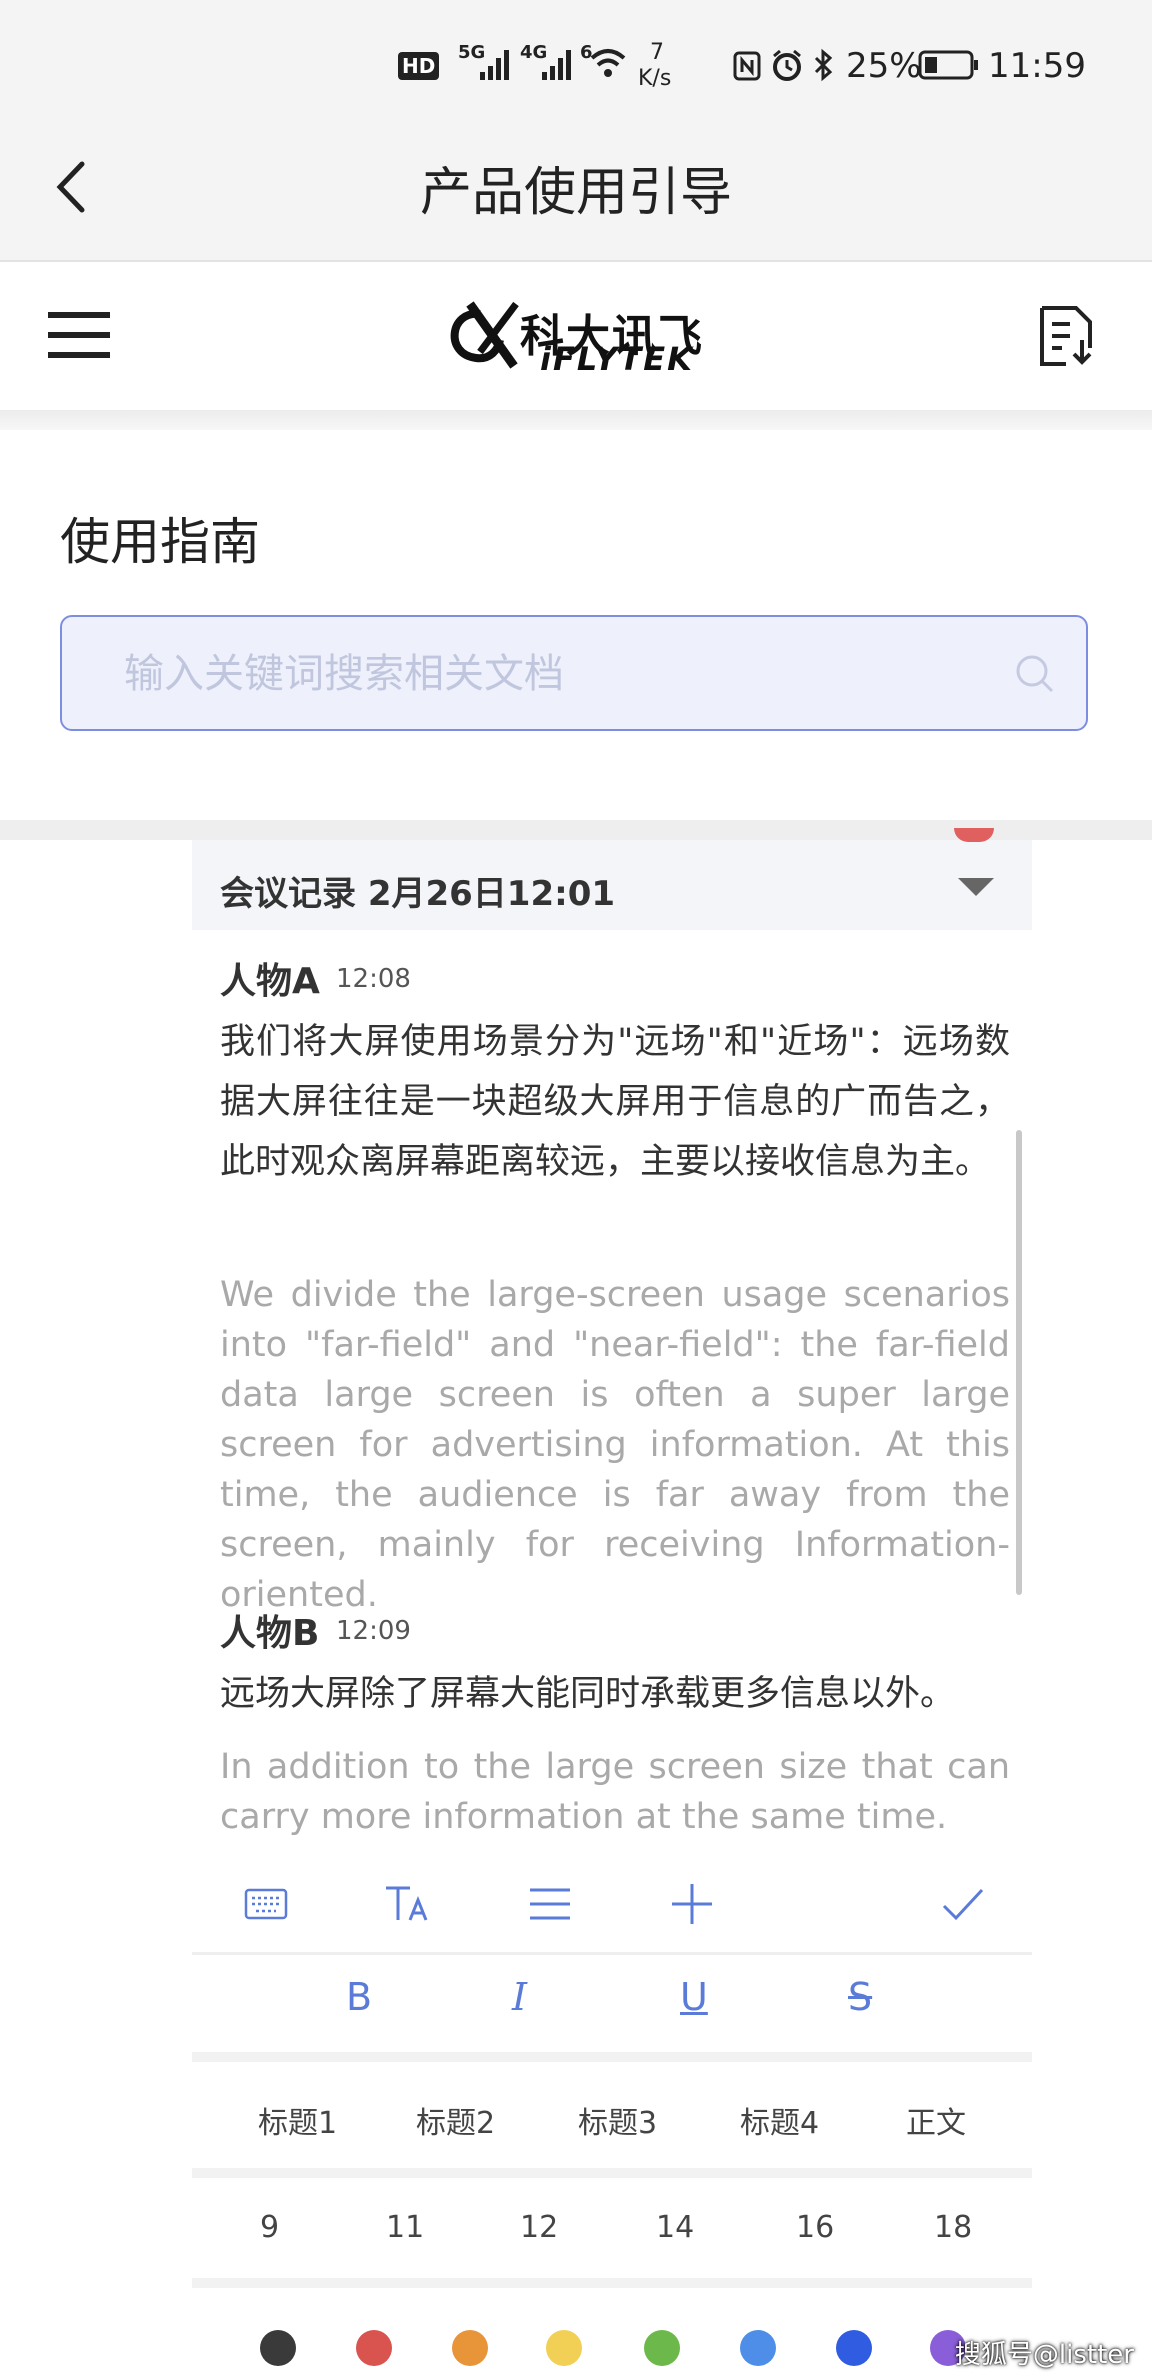 Image resolution: width=1152 pixels, height=2376 pixels. I want to click on color-swatch-blue, so click(854, 2348).